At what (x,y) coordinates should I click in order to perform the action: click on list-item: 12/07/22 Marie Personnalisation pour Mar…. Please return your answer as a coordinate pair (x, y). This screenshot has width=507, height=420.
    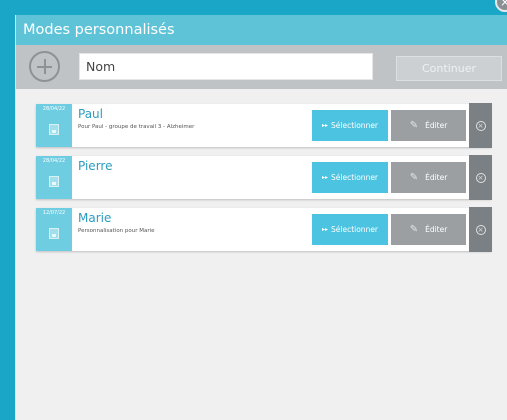
    Looking at the image, I should click on (264, 229).